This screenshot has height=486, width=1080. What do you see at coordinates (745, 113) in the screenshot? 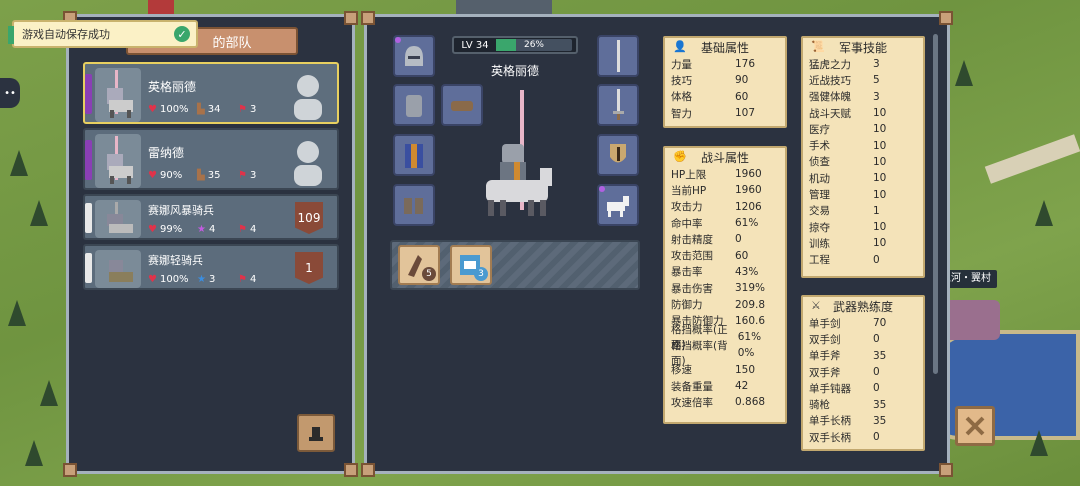
I see `attr-value: 107` at bounding box center [745, 113].